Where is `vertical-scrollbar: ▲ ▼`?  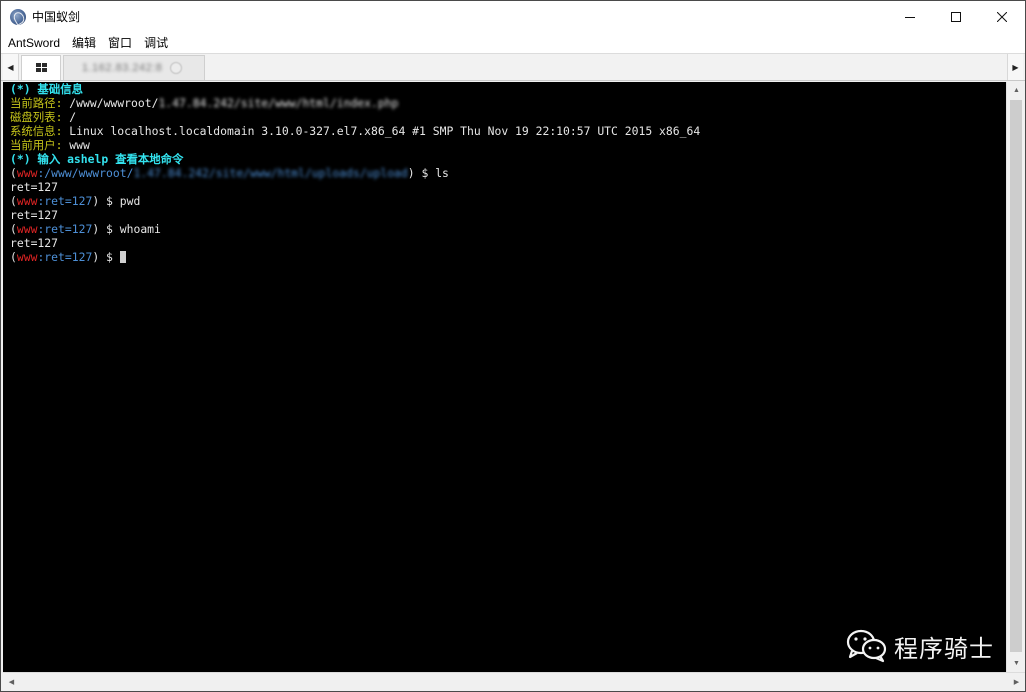
vertical-scrollbar: ▲ ▼ is located at coordinates (1015, 377).